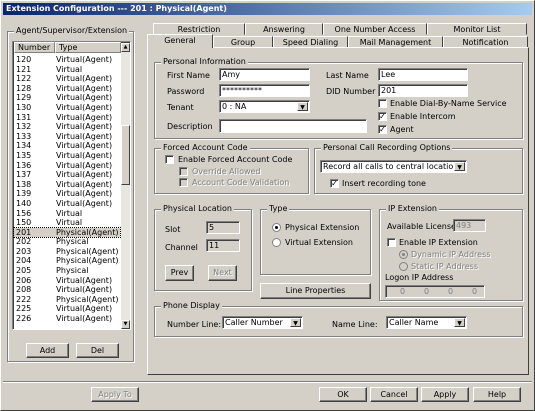  What do you see at coordinates (67, 281) in the screenshot?
I see `list-item: 206 Virtual(Agent)` at bounding box center [67, 281].